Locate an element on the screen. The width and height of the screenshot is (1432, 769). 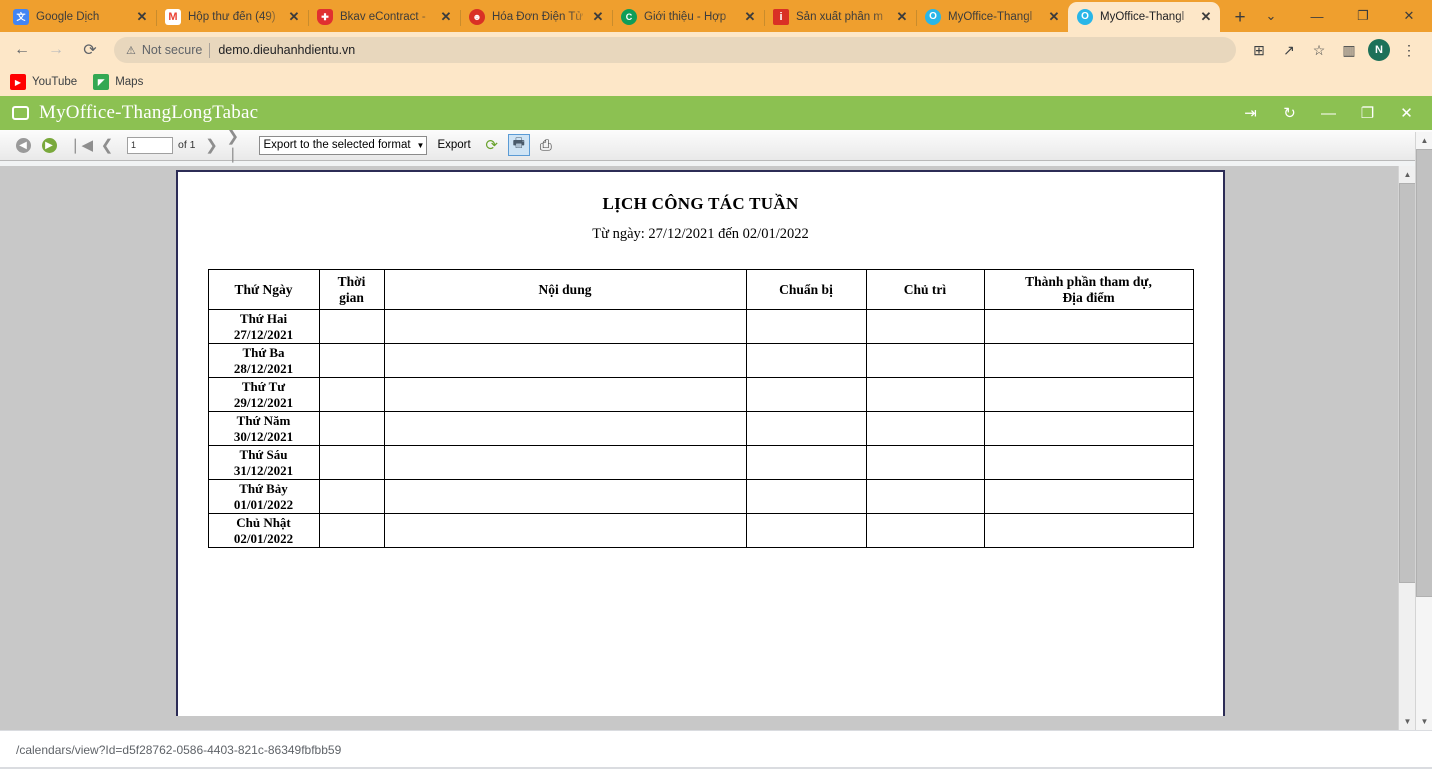
page-title: LỊCH CÔNG TÁC TUẦN is located at coordinates (700, 203).